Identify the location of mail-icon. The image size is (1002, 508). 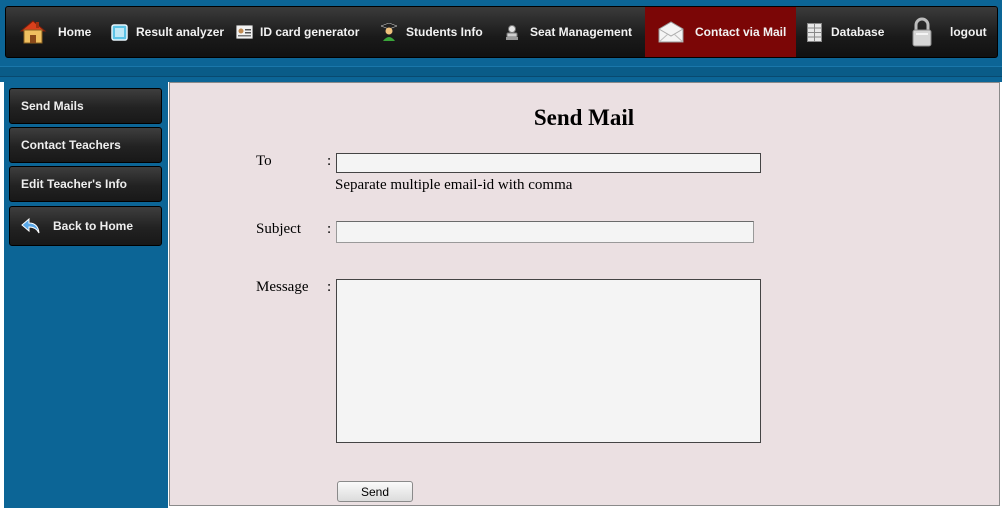
(671, 32).